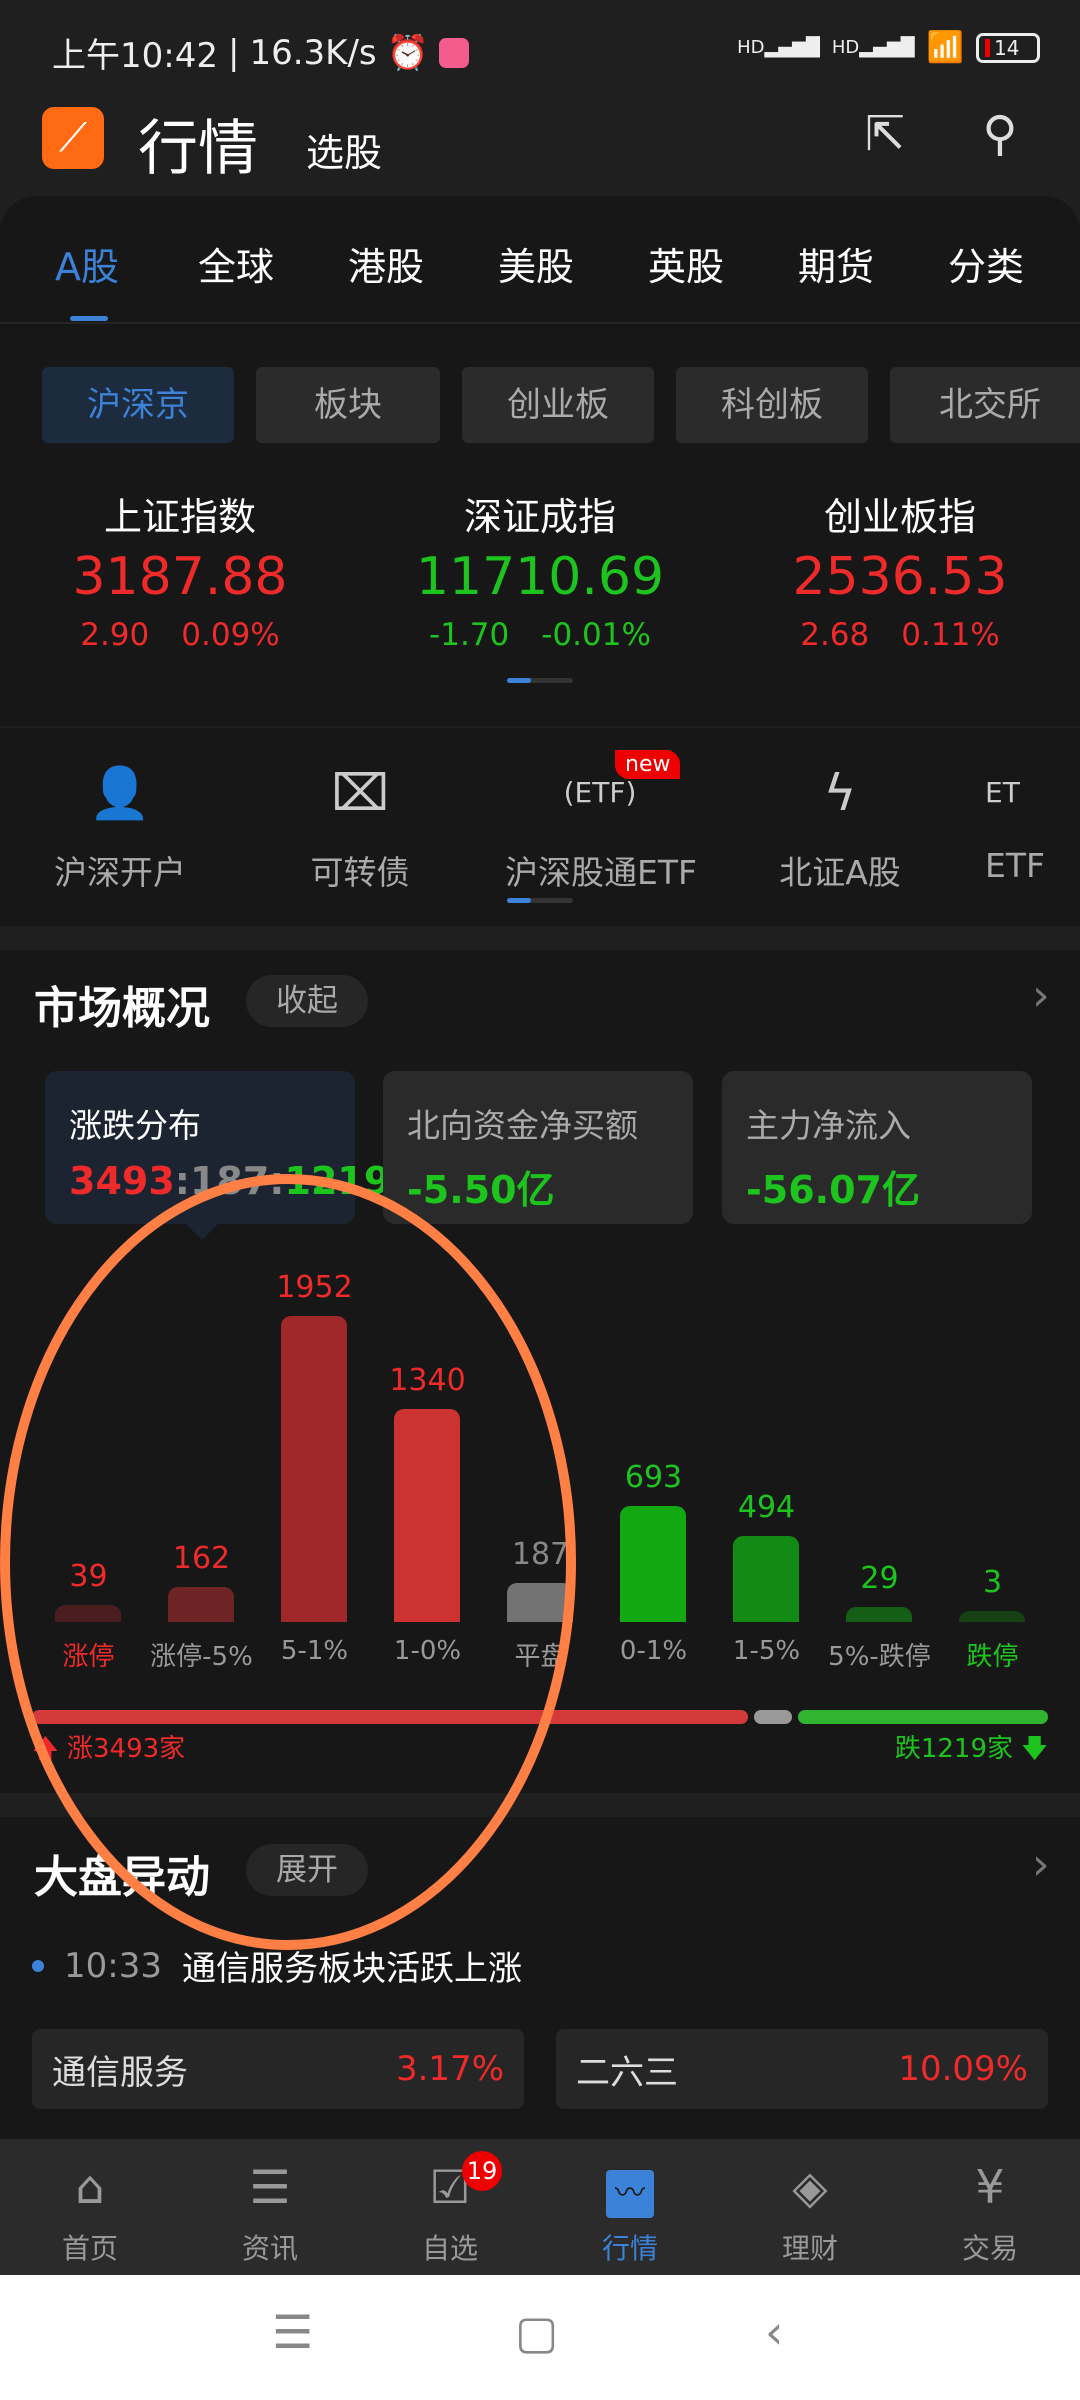 This screenshot has height=2400, width=1080. I want to click on nav-watchlist: ☑ 19 自选, so click(450, 2209).